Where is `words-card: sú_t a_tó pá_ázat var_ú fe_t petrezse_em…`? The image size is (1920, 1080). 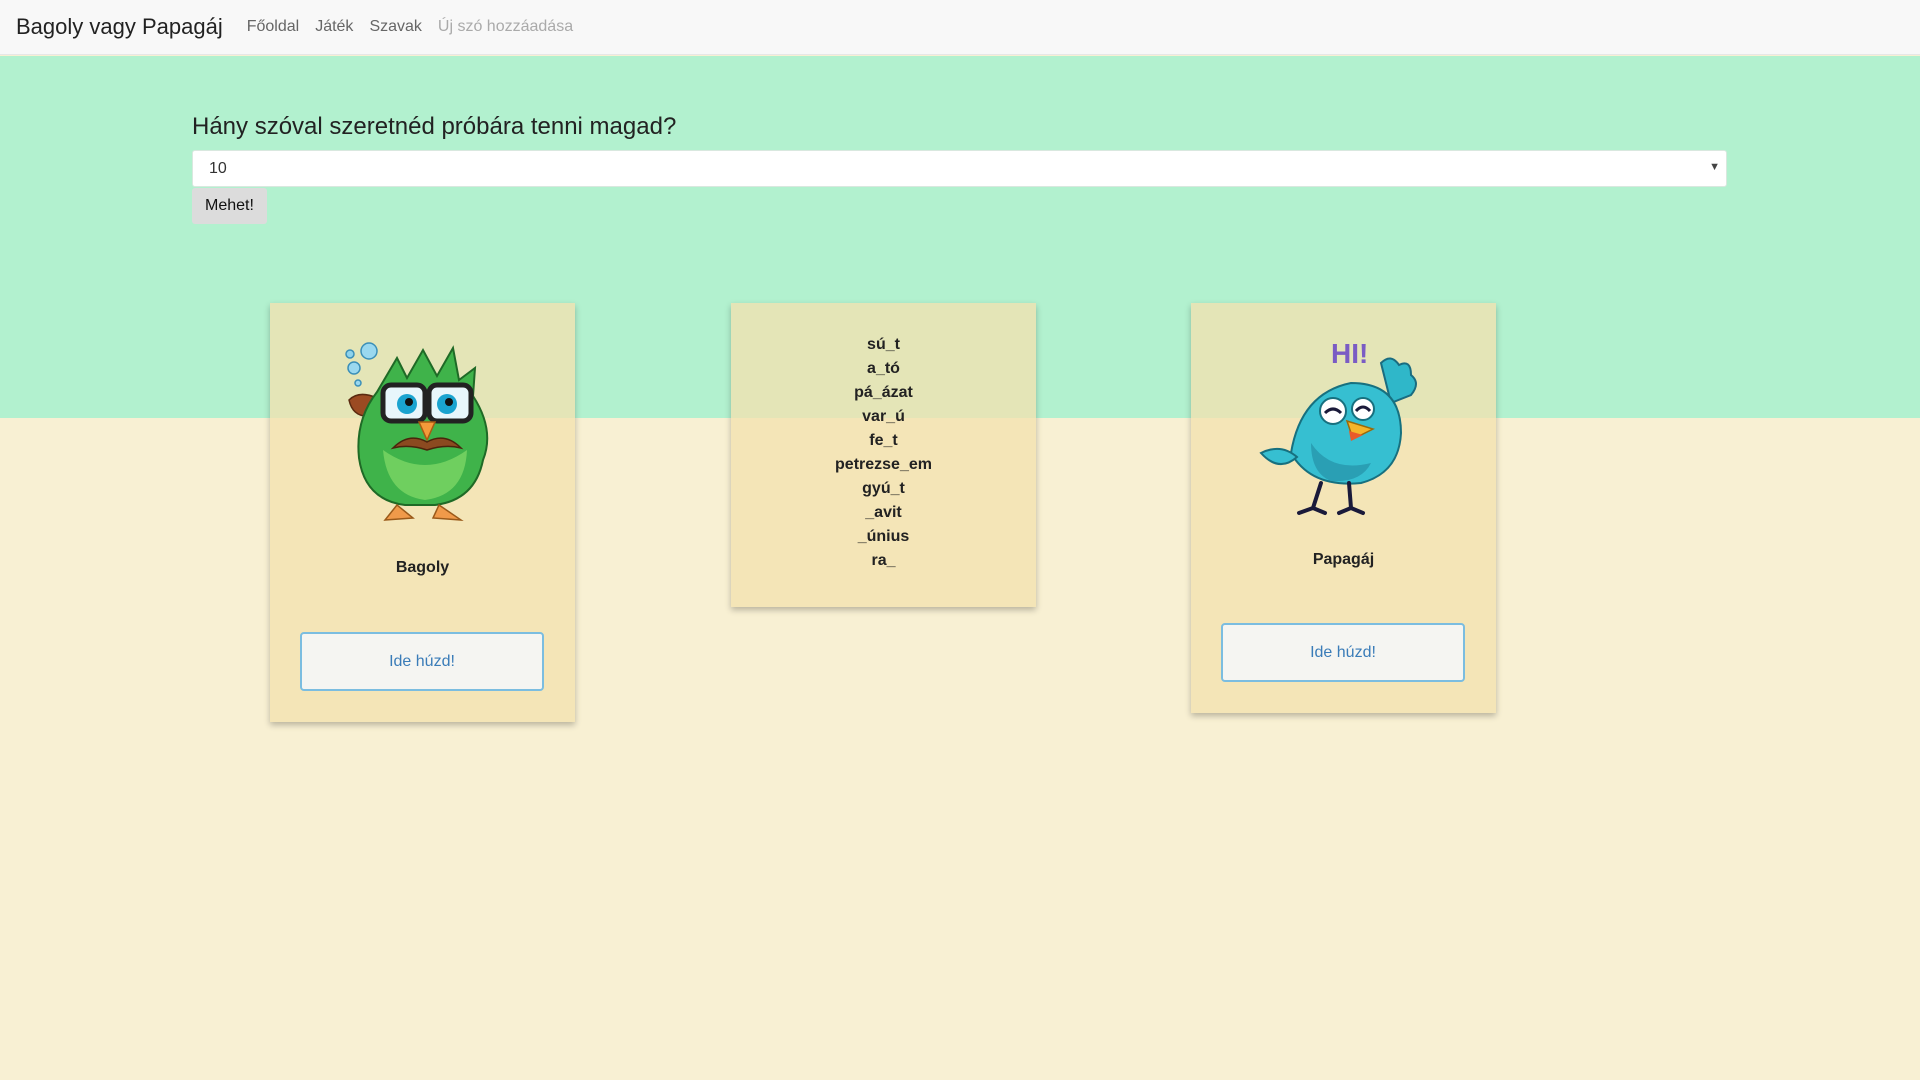
words-card: sú_t a_tó pá_ázat var_ú fe_t petrezse_em… is located at coordinates (883, 455).